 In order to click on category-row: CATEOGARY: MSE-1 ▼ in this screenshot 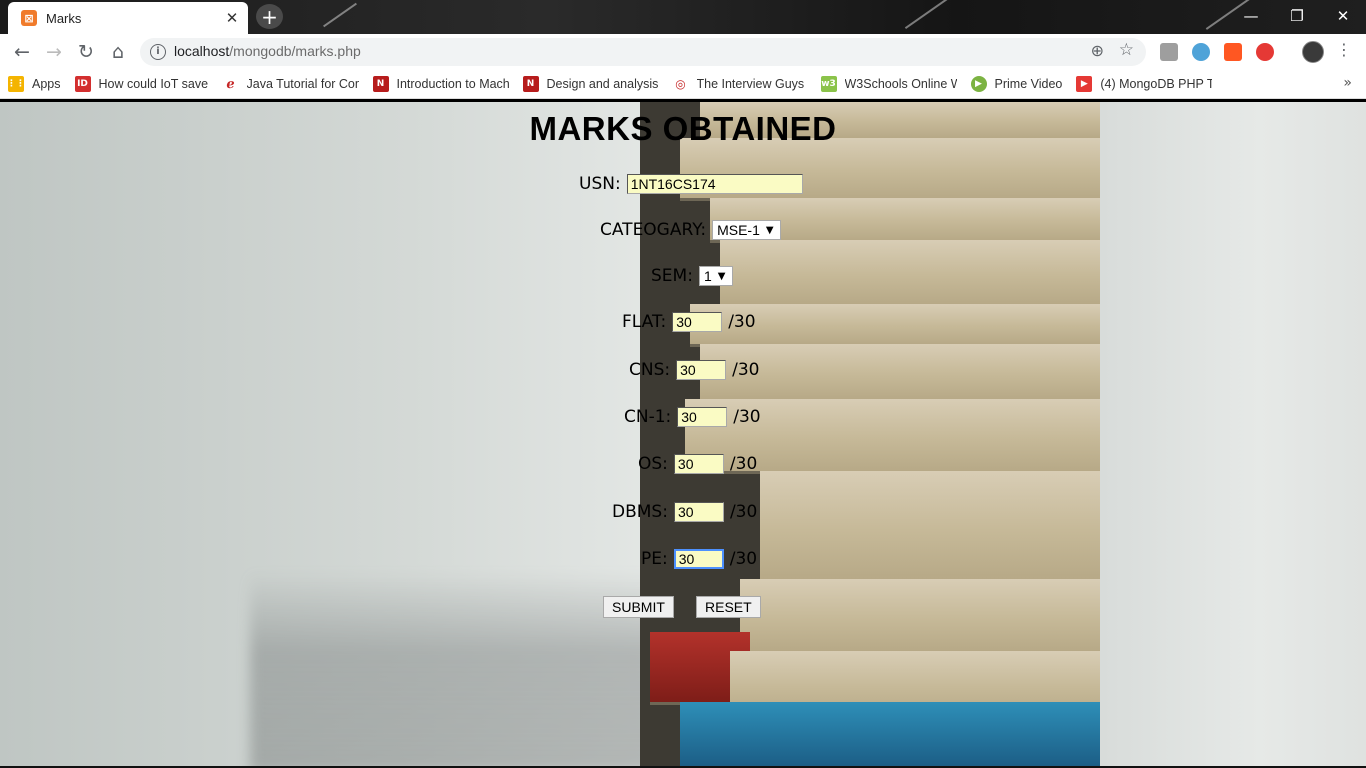, I will do `click(691, 230)`.